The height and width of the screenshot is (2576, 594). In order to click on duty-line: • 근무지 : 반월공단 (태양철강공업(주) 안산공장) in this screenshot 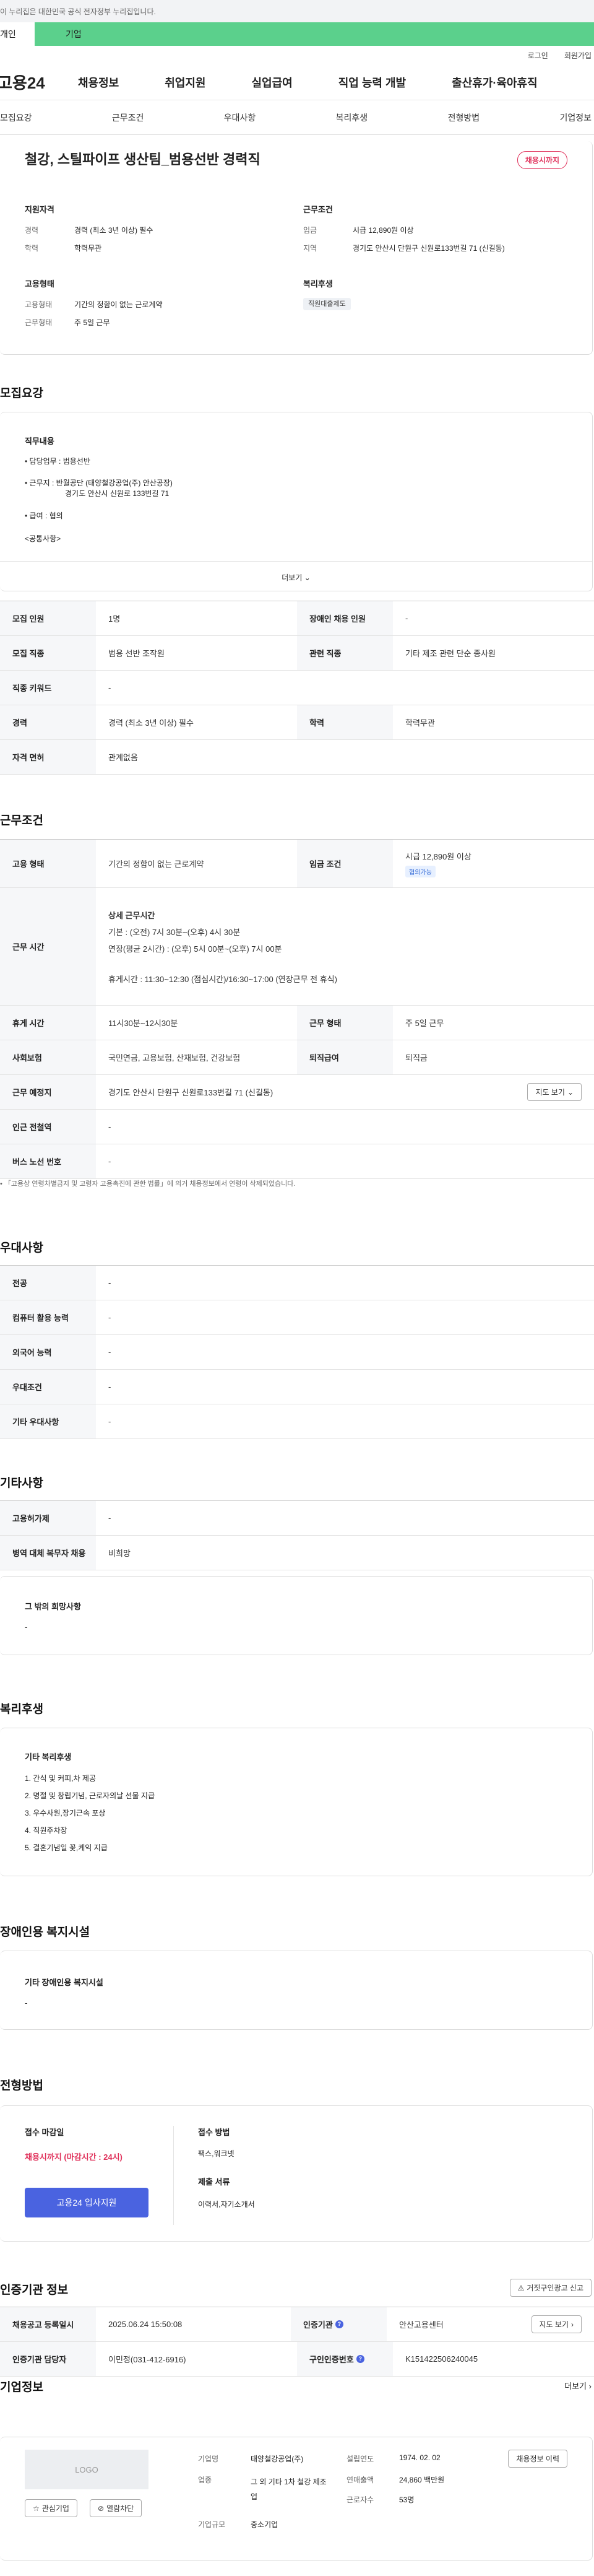, I will do `click(99, 483)`.